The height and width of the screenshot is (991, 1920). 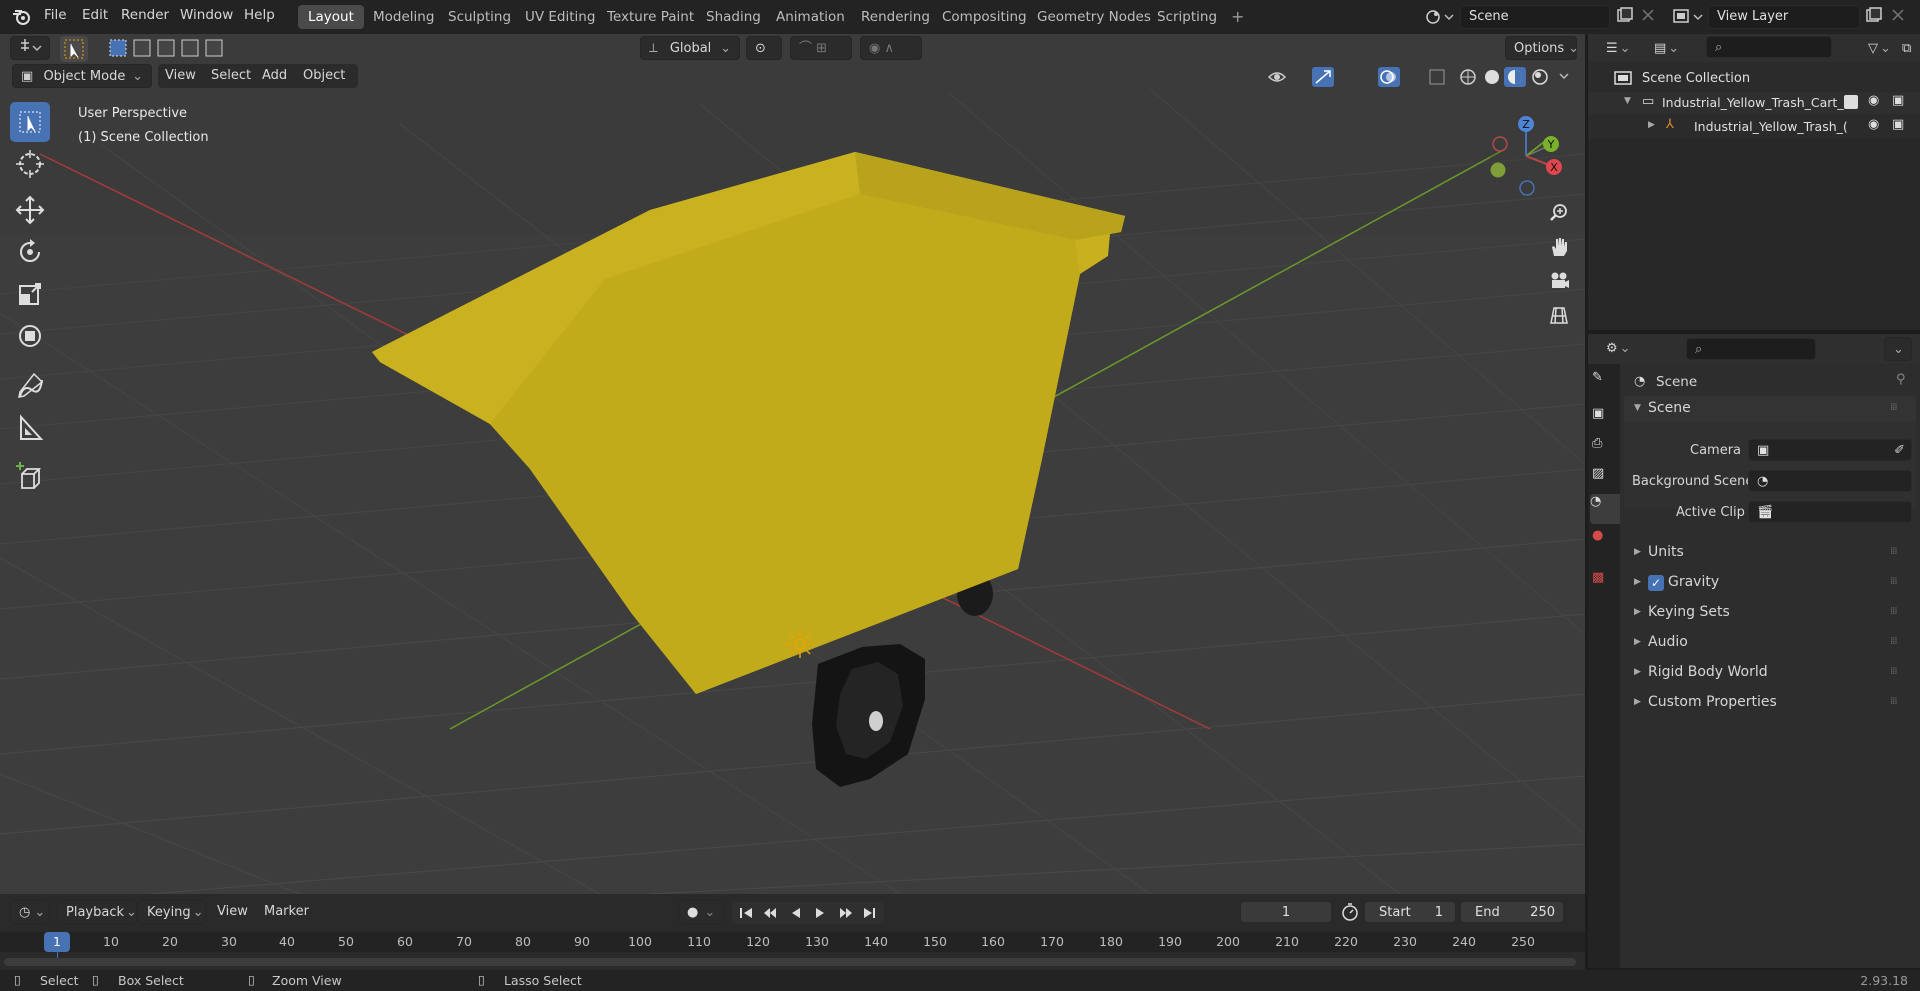 What do you see at coordinates (1656, 583) in the screenshot?
I see `gravity-checkbox: ✓` at bounding box center [1656, 583].